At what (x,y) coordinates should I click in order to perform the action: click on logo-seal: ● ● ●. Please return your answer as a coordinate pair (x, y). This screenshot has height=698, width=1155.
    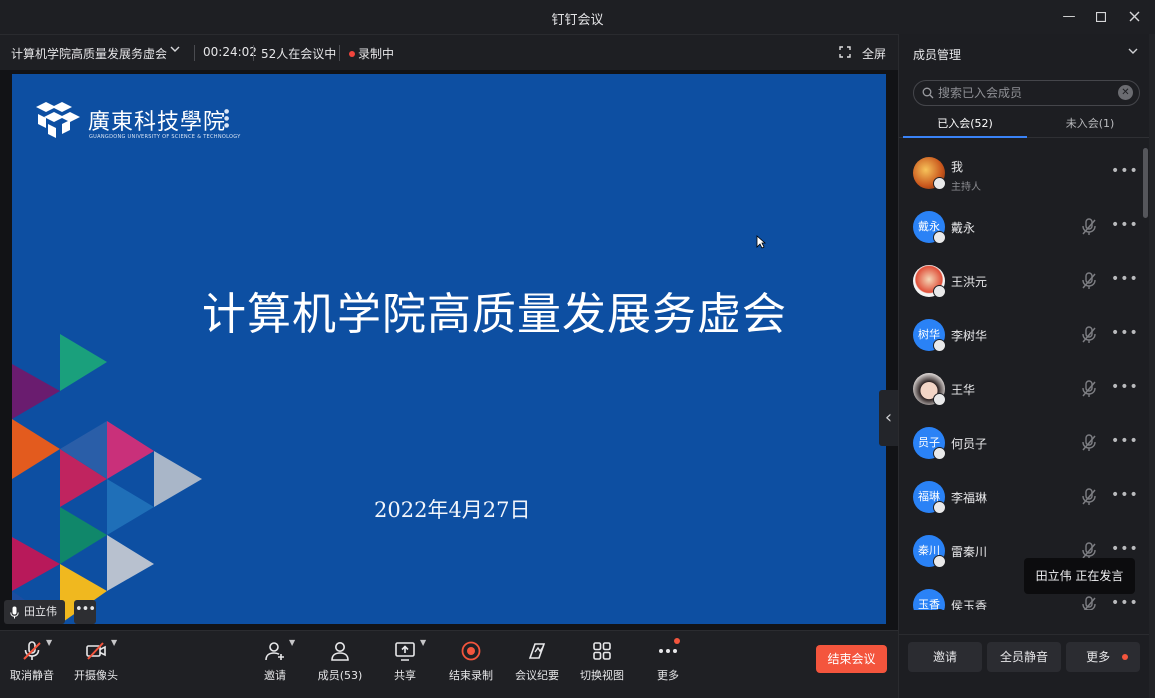
    Looking at the image, I should click on (227, 118).